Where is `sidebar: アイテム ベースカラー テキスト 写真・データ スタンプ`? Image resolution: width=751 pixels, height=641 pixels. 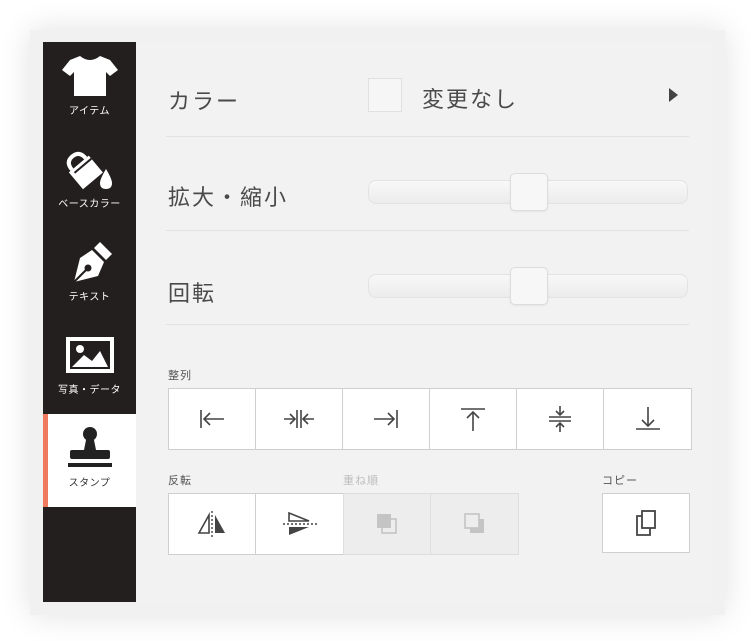 sidebar: アイテム ベースカラー テキスト 写真・データ スタンプ is located at coordinates (89, 322).